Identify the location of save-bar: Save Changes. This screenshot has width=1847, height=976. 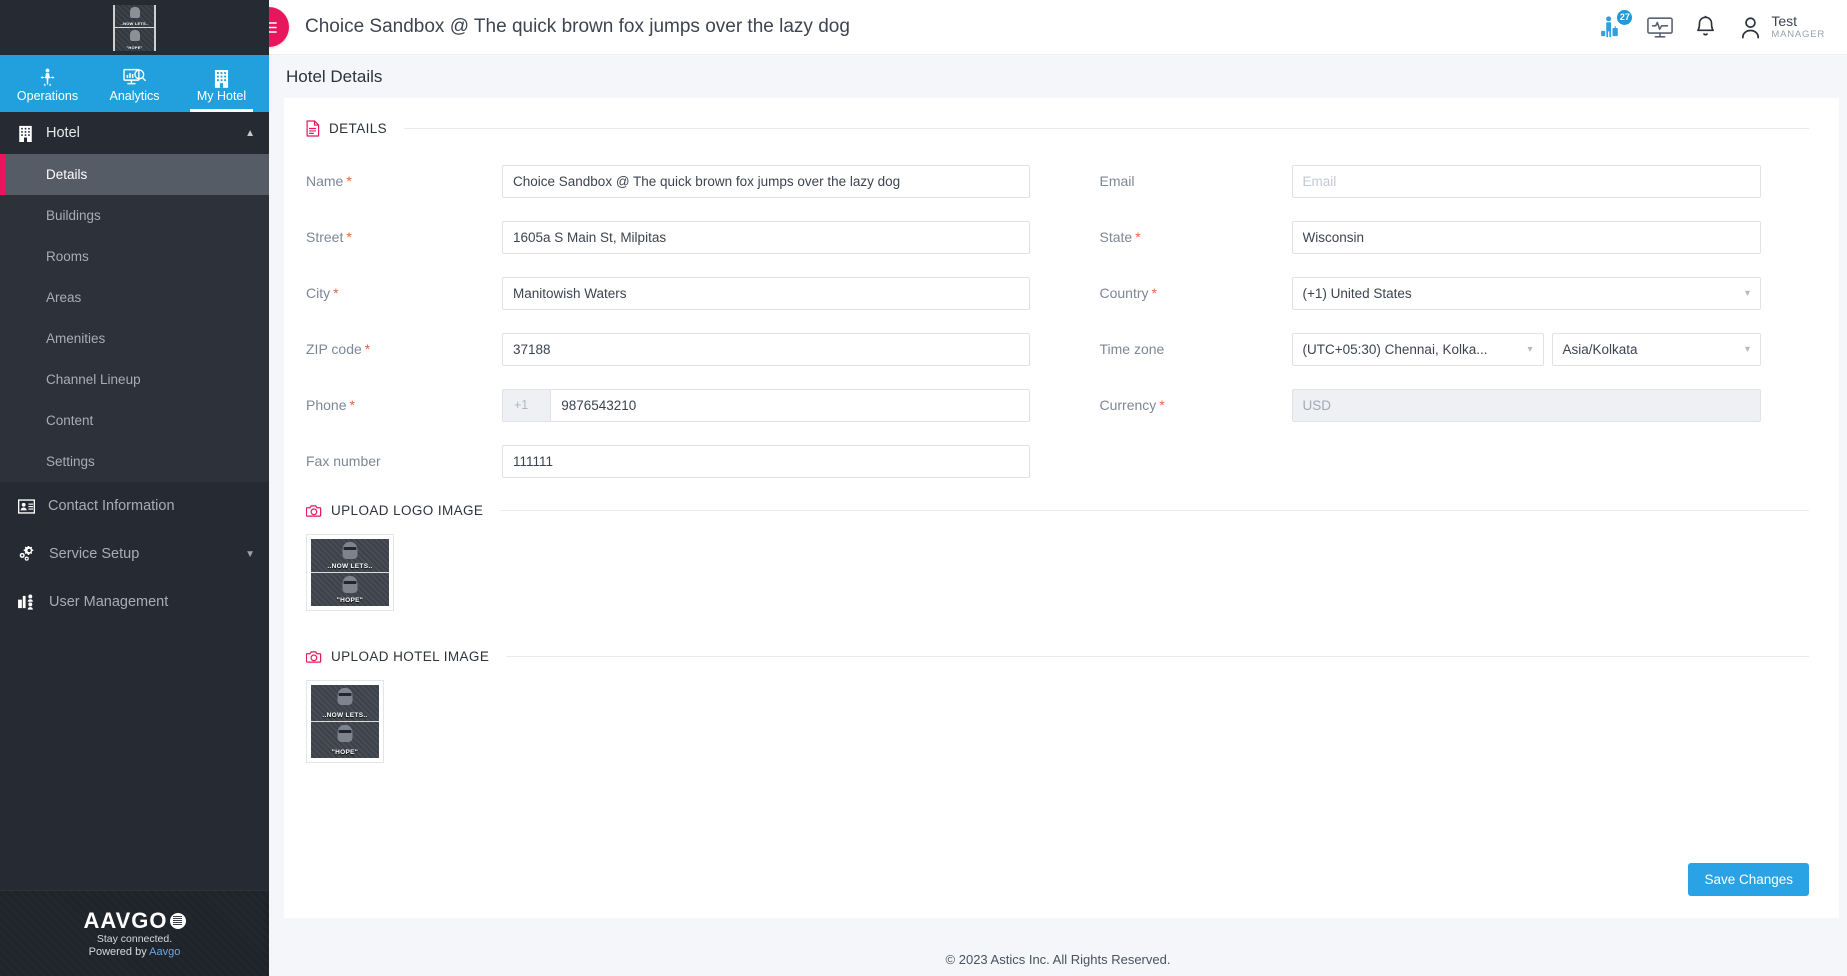
(1748, 879).